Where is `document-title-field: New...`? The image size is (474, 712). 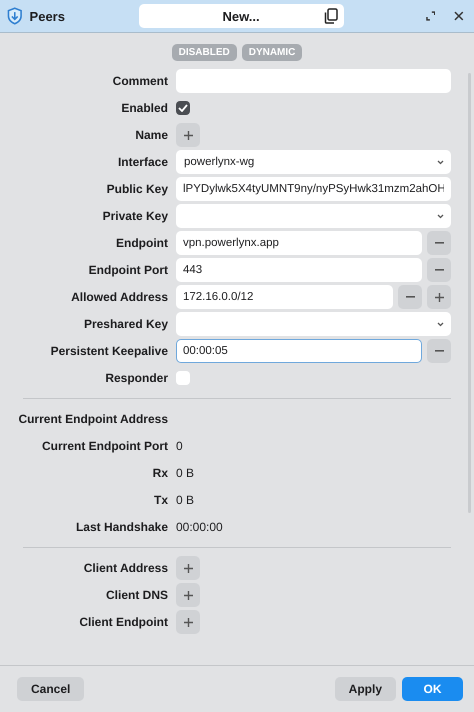
document-title-field: New... is located at coordinates (241, 16).